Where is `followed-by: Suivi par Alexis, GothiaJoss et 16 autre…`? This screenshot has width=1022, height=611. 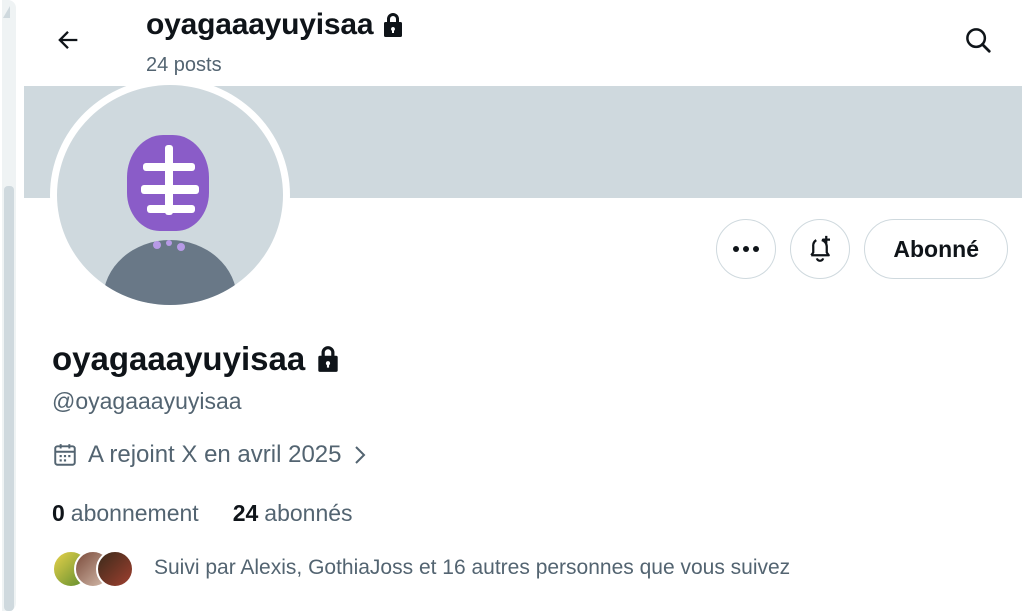 followed-by: Suivi par Alexis, GothiaJoss et 16 autre… is located at coordinates (421, 568).